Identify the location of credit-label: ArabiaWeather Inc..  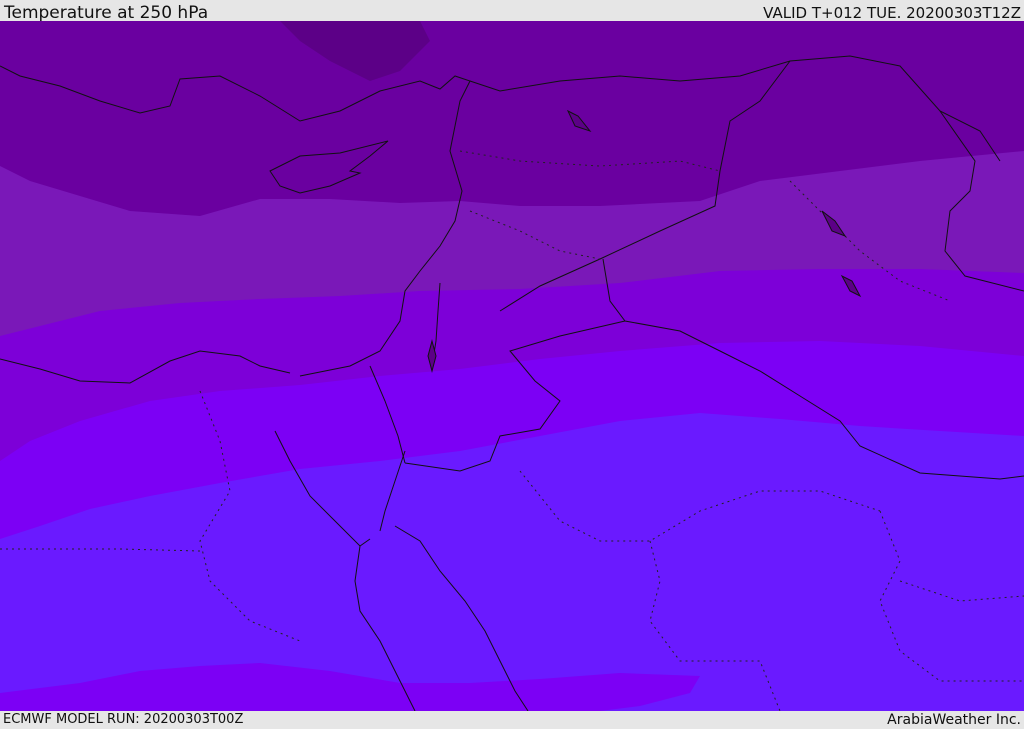
(954, 720).